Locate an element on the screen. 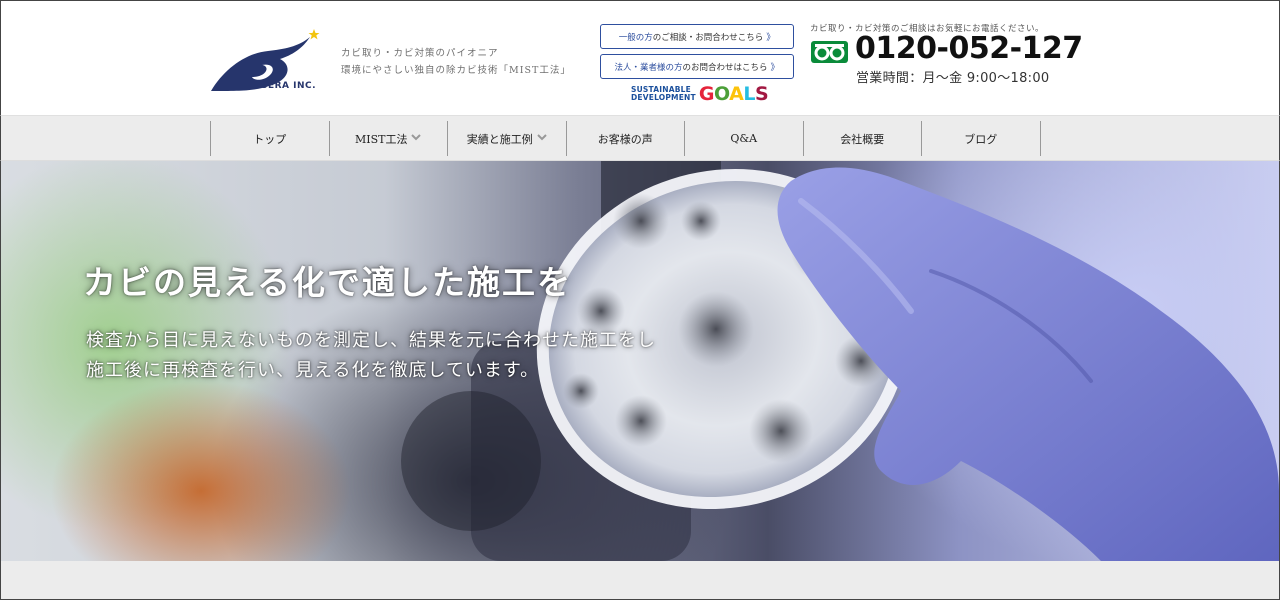 This screenshot has height=600, width=1280. nav-item-results: 実績と施工例 is located at coordinates (507, 138).